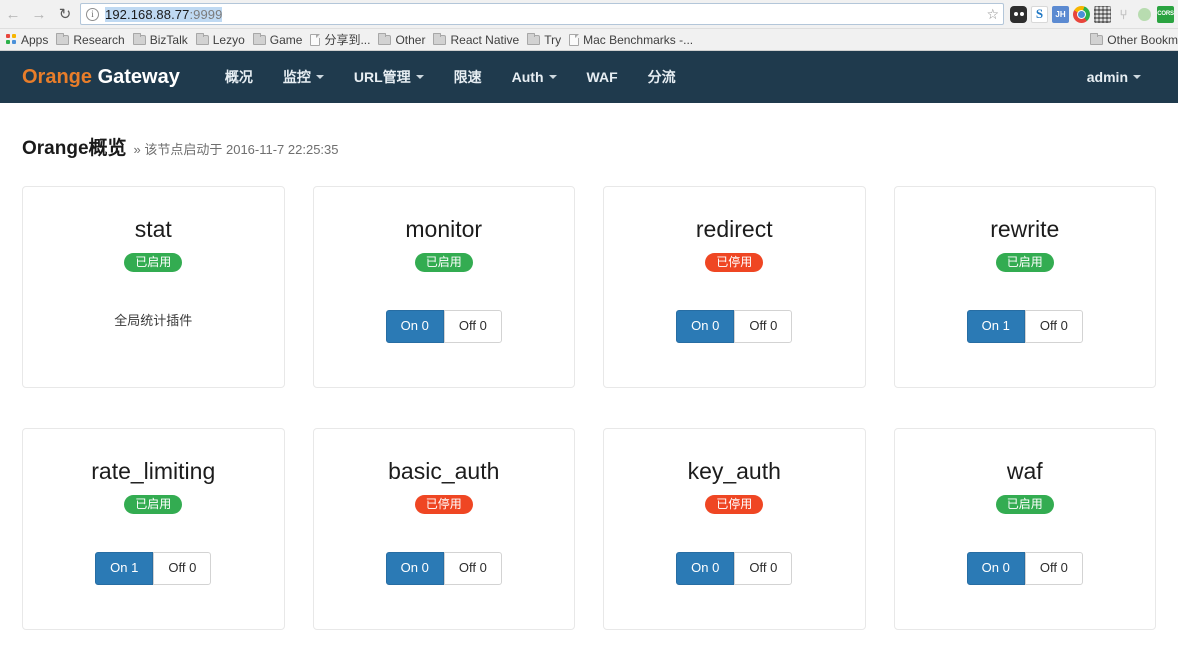 Image resolution: width=1178 pixels, height=645 pixels. I want to click on bookmark-label: Other, so click(410, 39).